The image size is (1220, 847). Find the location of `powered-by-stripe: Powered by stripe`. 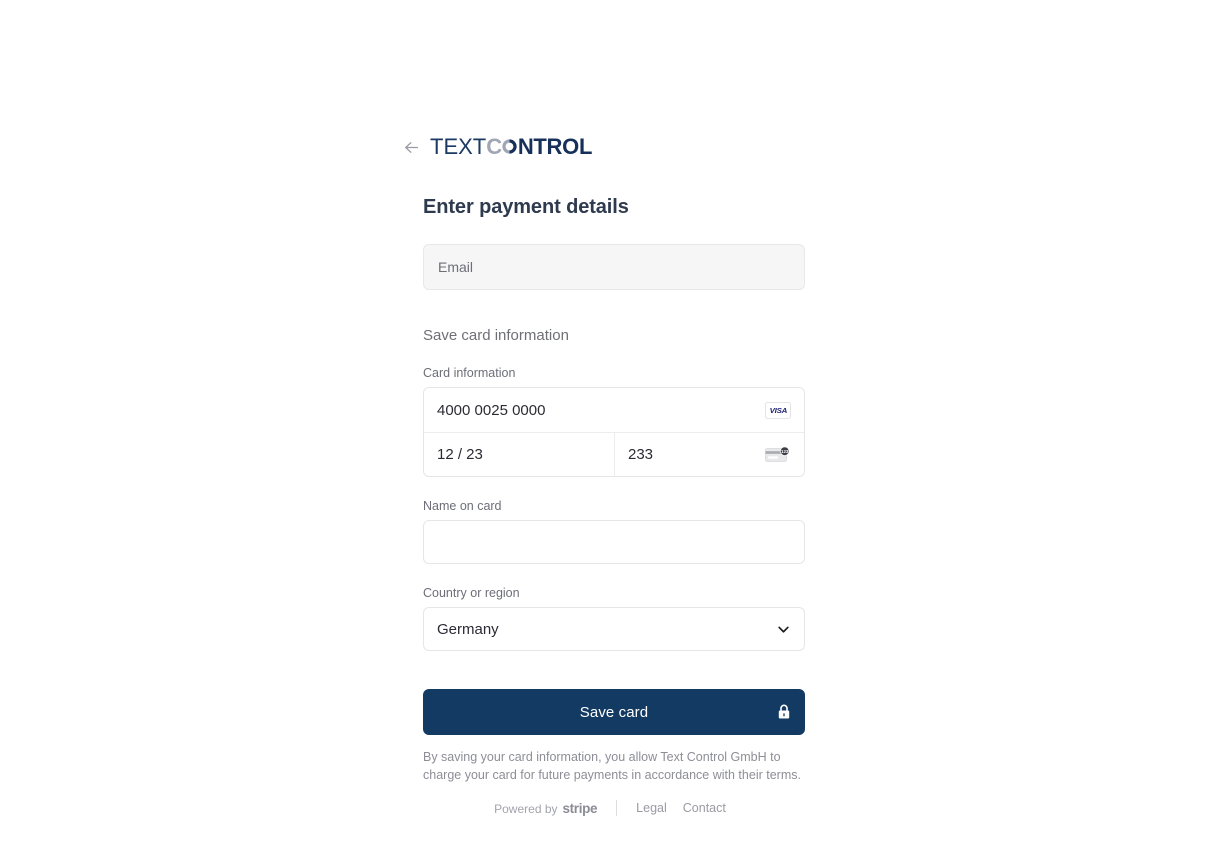

powered-by-stripe: Powered by stripe is located at coordinates (545, 808).